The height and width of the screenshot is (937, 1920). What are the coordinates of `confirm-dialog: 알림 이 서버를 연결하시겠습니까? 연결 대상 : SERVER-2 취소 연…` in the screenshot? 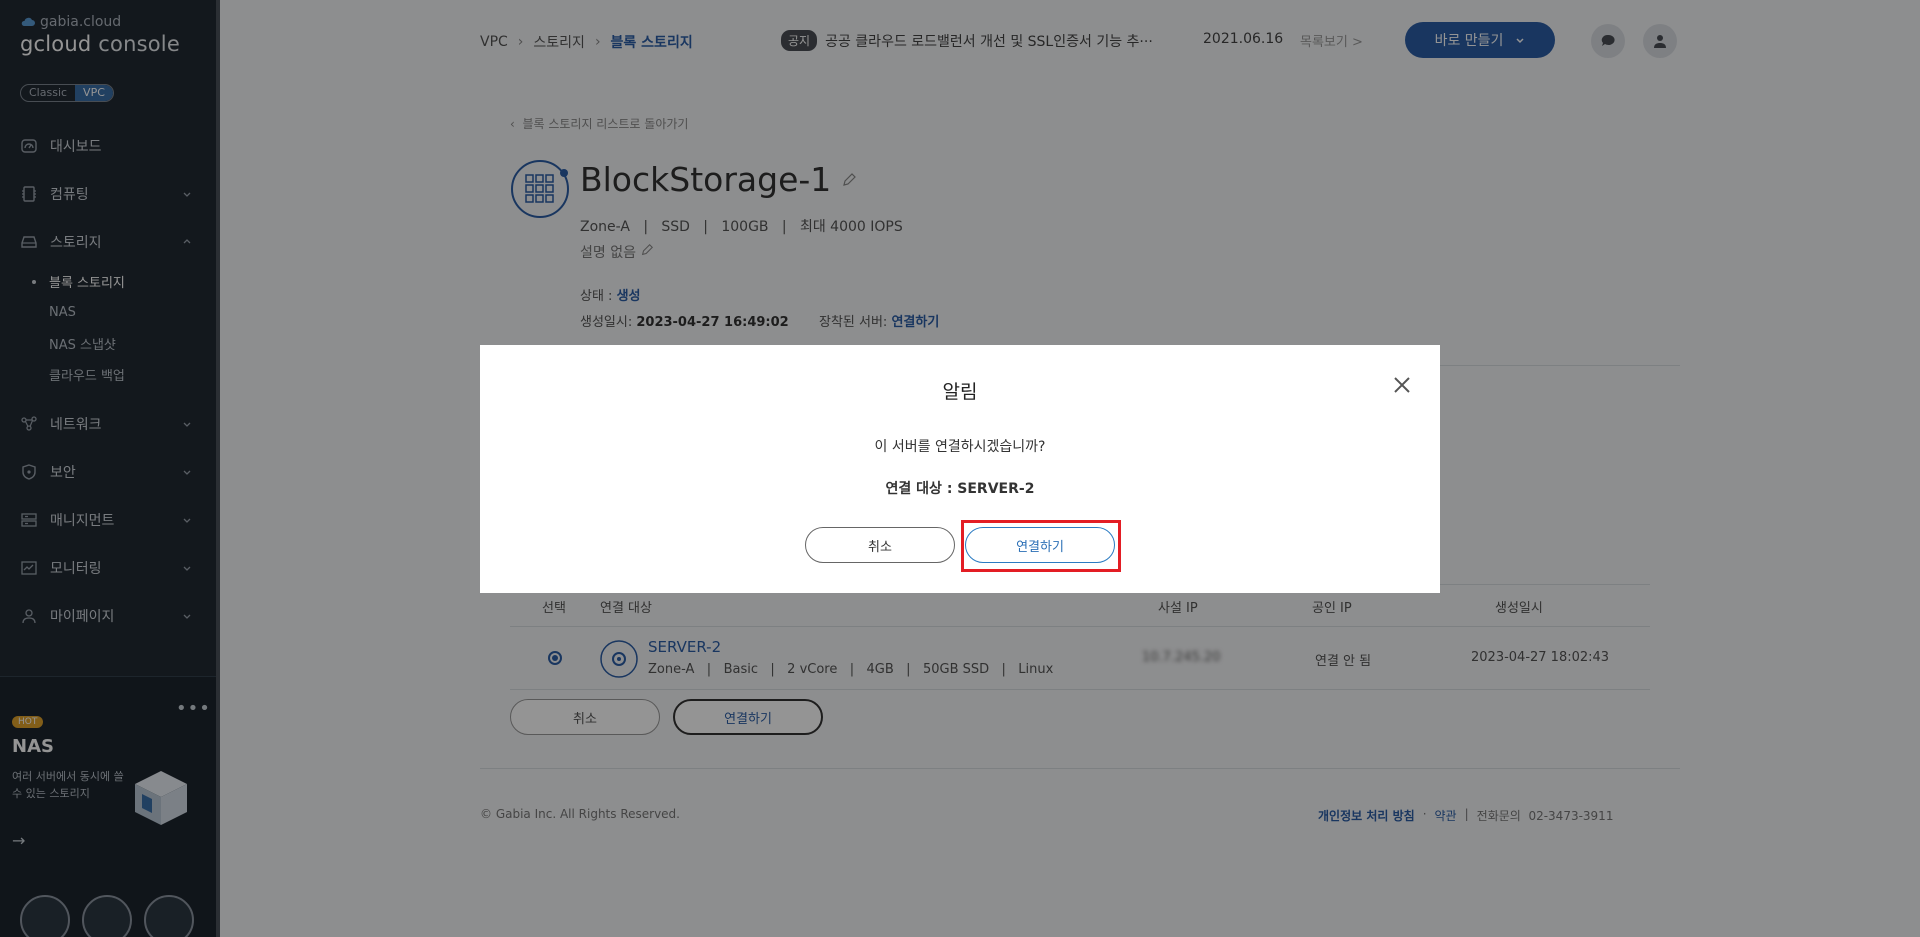 It's located at (960, 469).